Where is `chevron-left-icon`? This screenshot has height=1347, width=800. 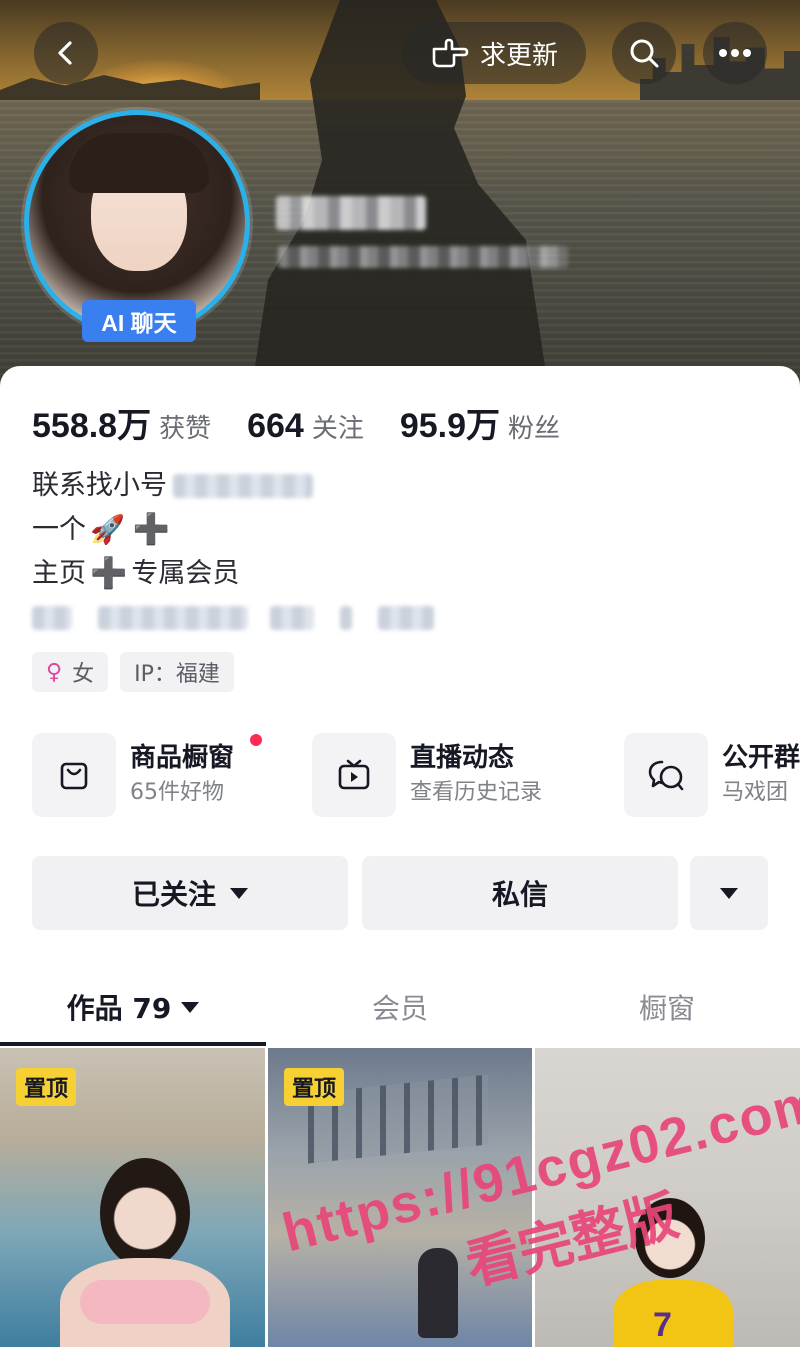
chevron-left-icon is located at coordinates (65, 53).